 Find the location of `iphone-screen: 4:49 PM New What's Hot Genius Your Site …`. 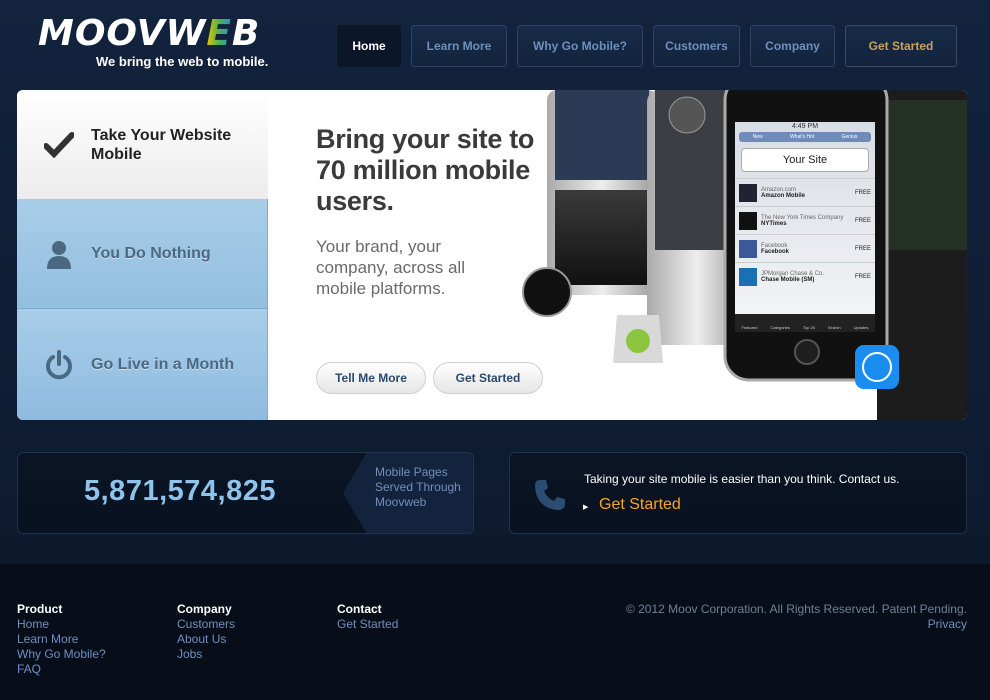

iphone-screen: 4:49 PM New What's Hot Genius Your Site … is located at coordinates (805, 227).